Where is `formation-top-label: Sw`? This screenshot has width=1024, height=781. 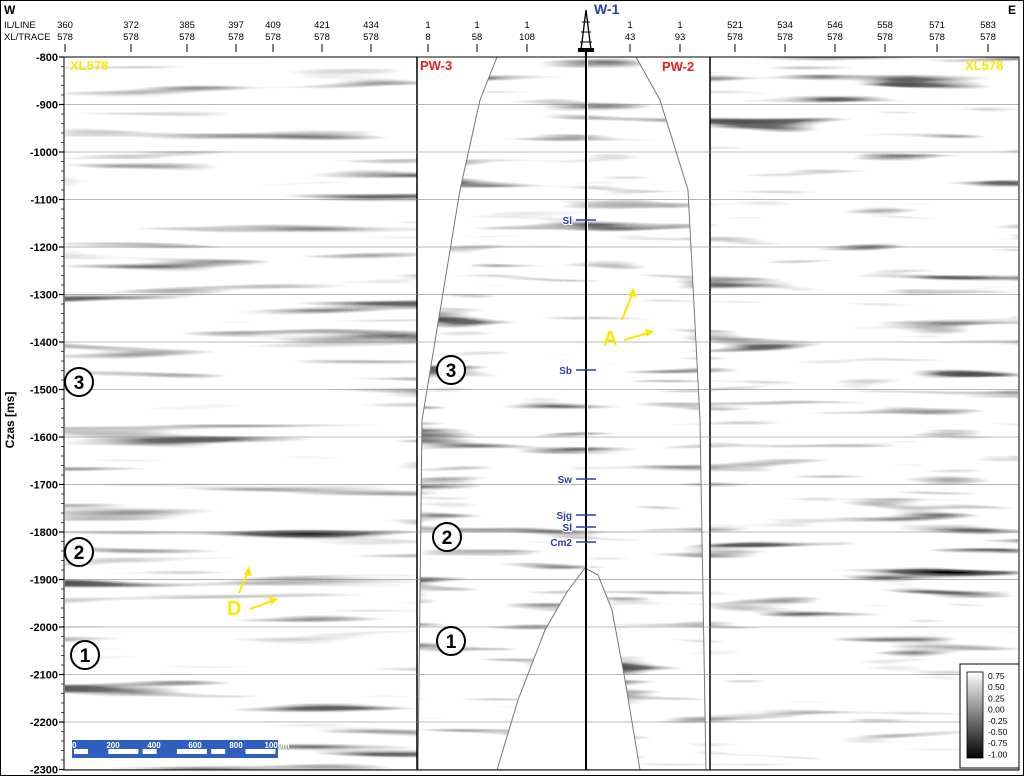
formation-top-label: Sw is located at coordinates (565, 480).